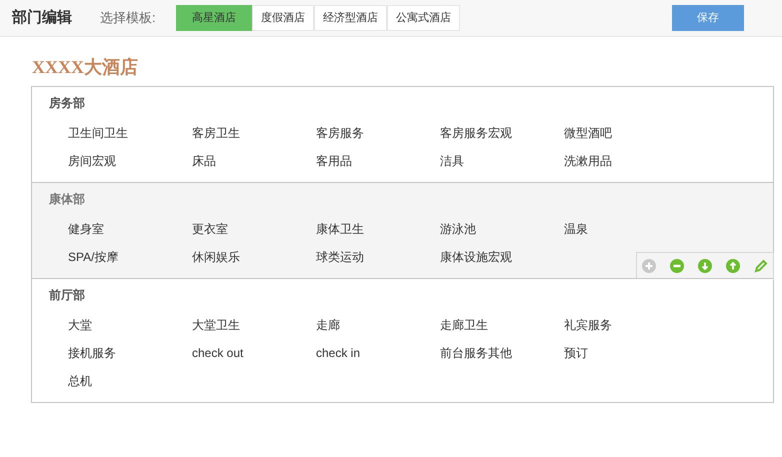 The height and width of the screenshot is (457, 782). I want to click on template-tab: 公寓式酒店, so click(423, 18).